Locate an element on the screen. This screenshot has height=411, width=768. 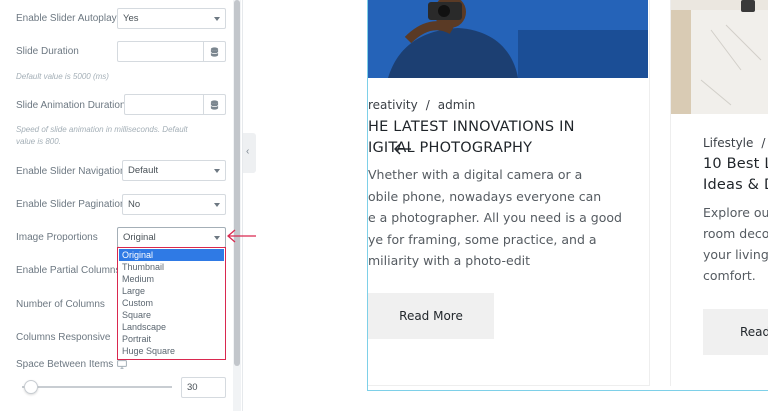
post-excerpt-line: comfort. is located at coordinates (729, 275).